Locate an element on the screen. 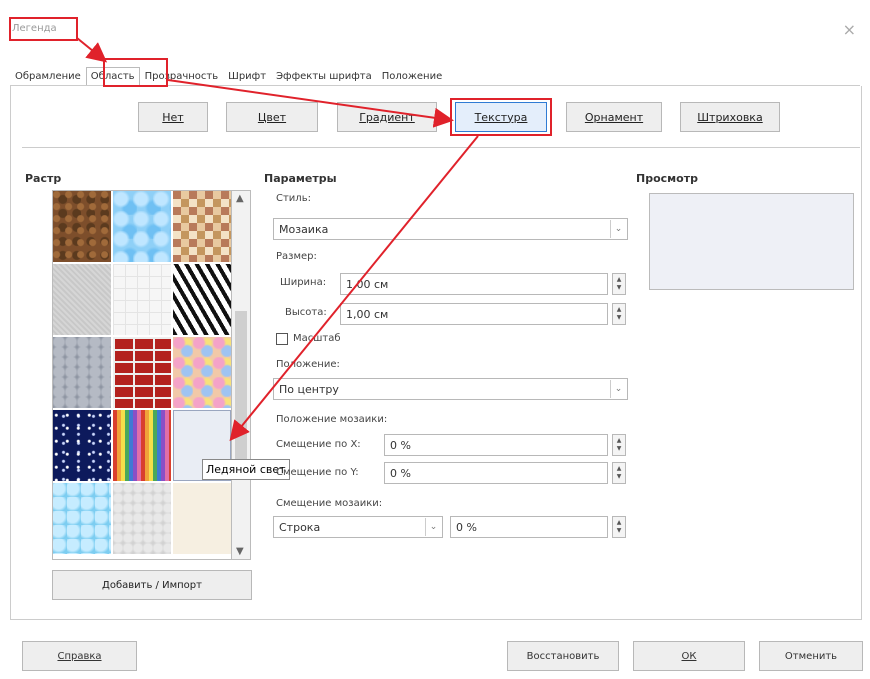 The height and width of the screenshot is (679, 870). offset-x-spinner: ▲ ▼ is located at coordinates (619, 445).